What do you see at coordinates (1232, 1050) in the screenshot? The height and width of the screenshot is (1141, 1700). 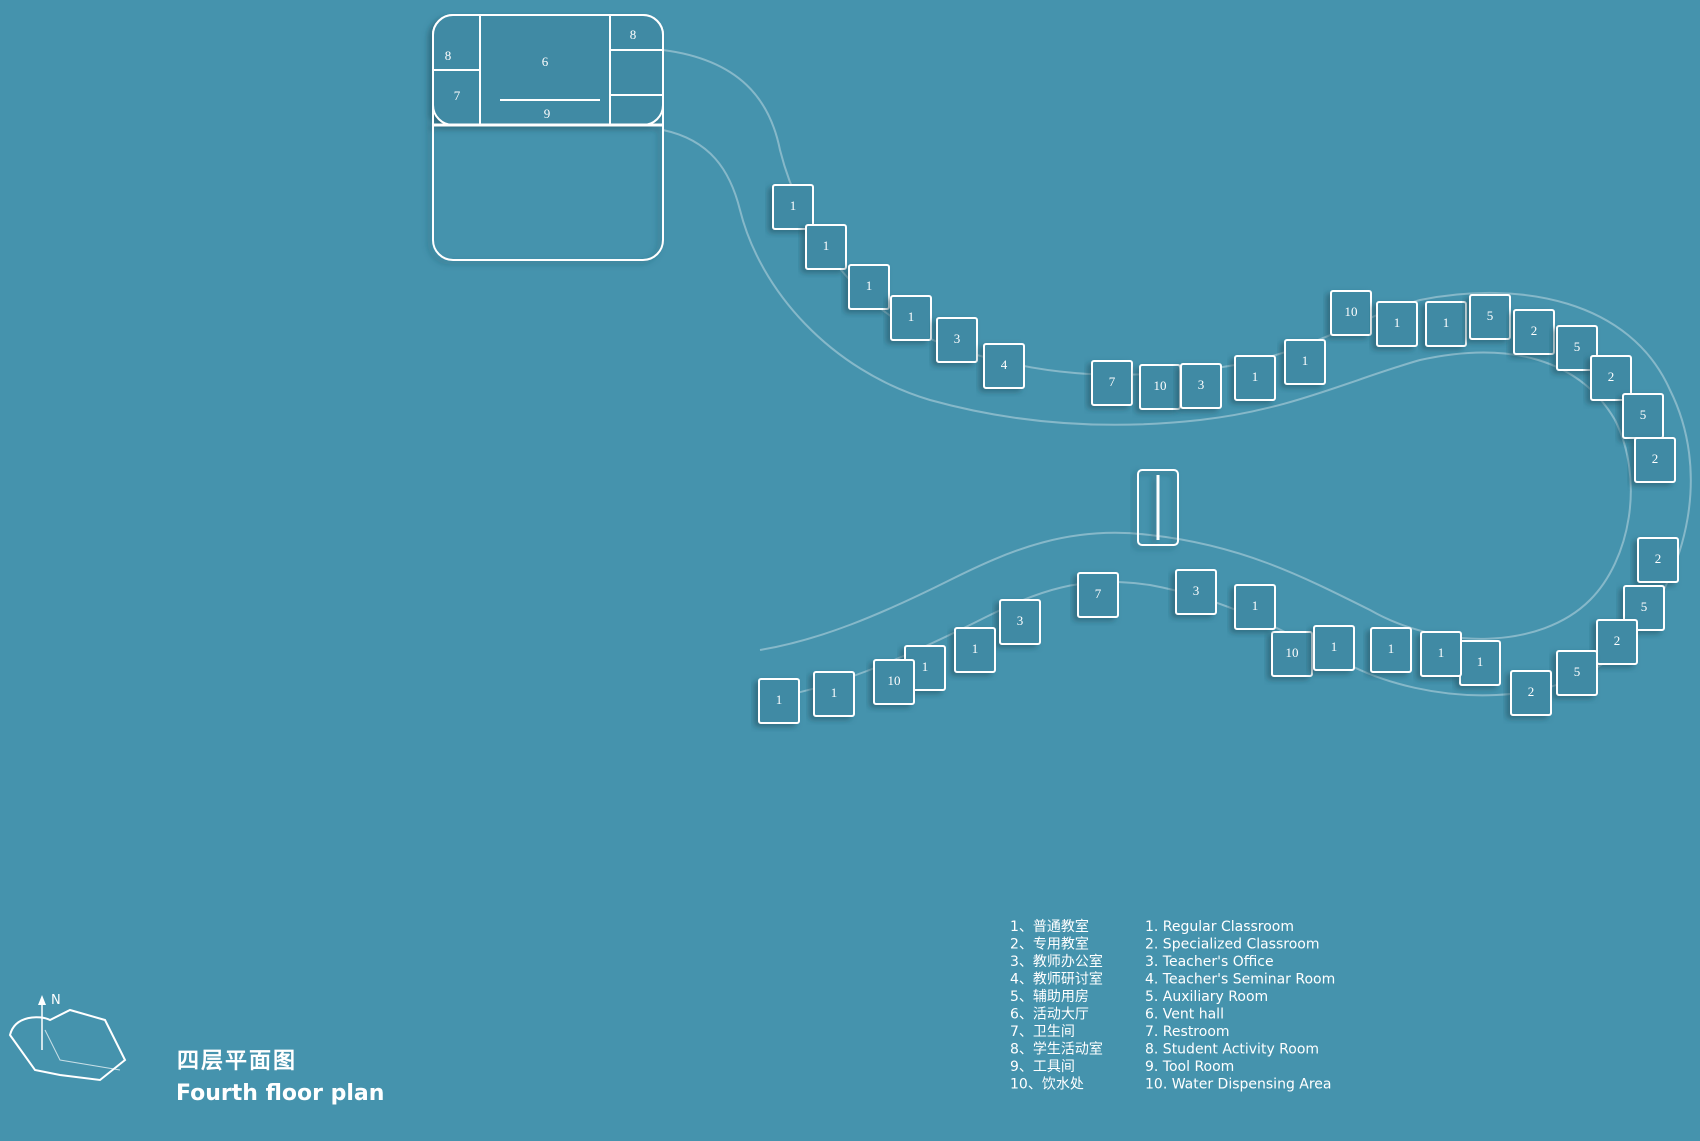 I see `legend-item: 8. Student Activity Room` at bounding box center [1232, 1050].